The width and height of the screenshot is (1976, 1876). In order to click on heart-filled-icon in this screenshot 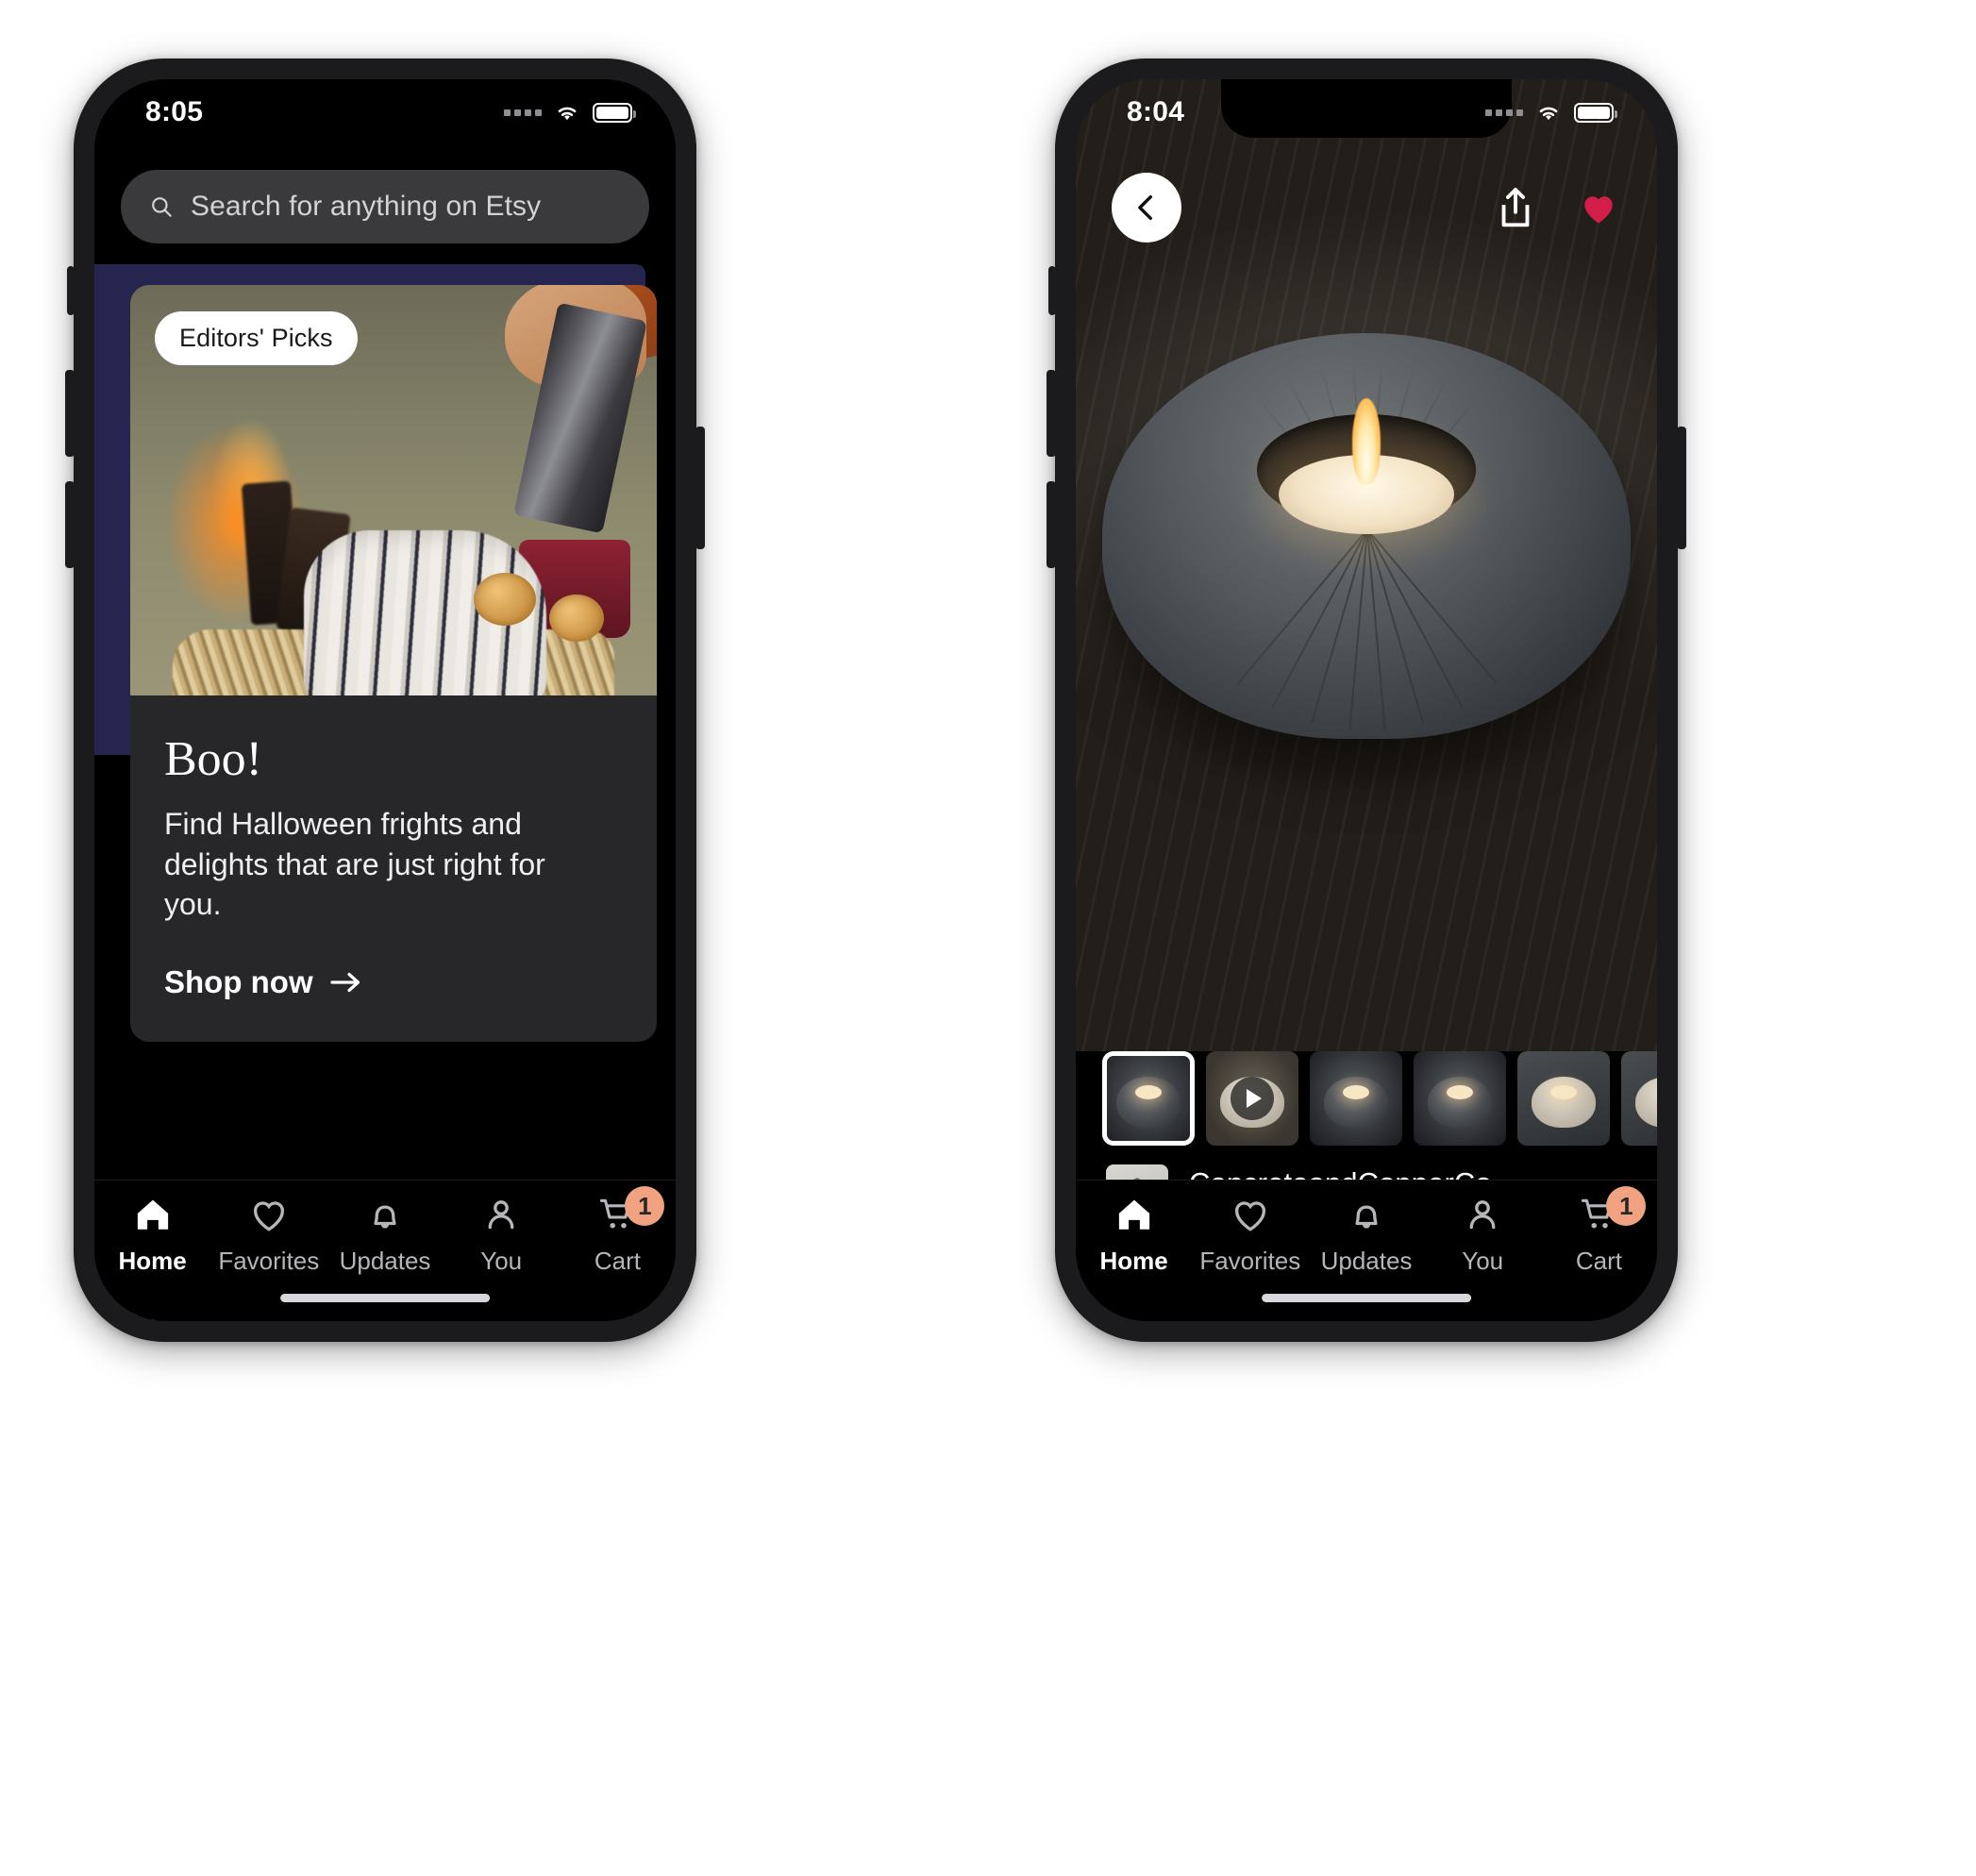, I will do `click(1599, 207)`.